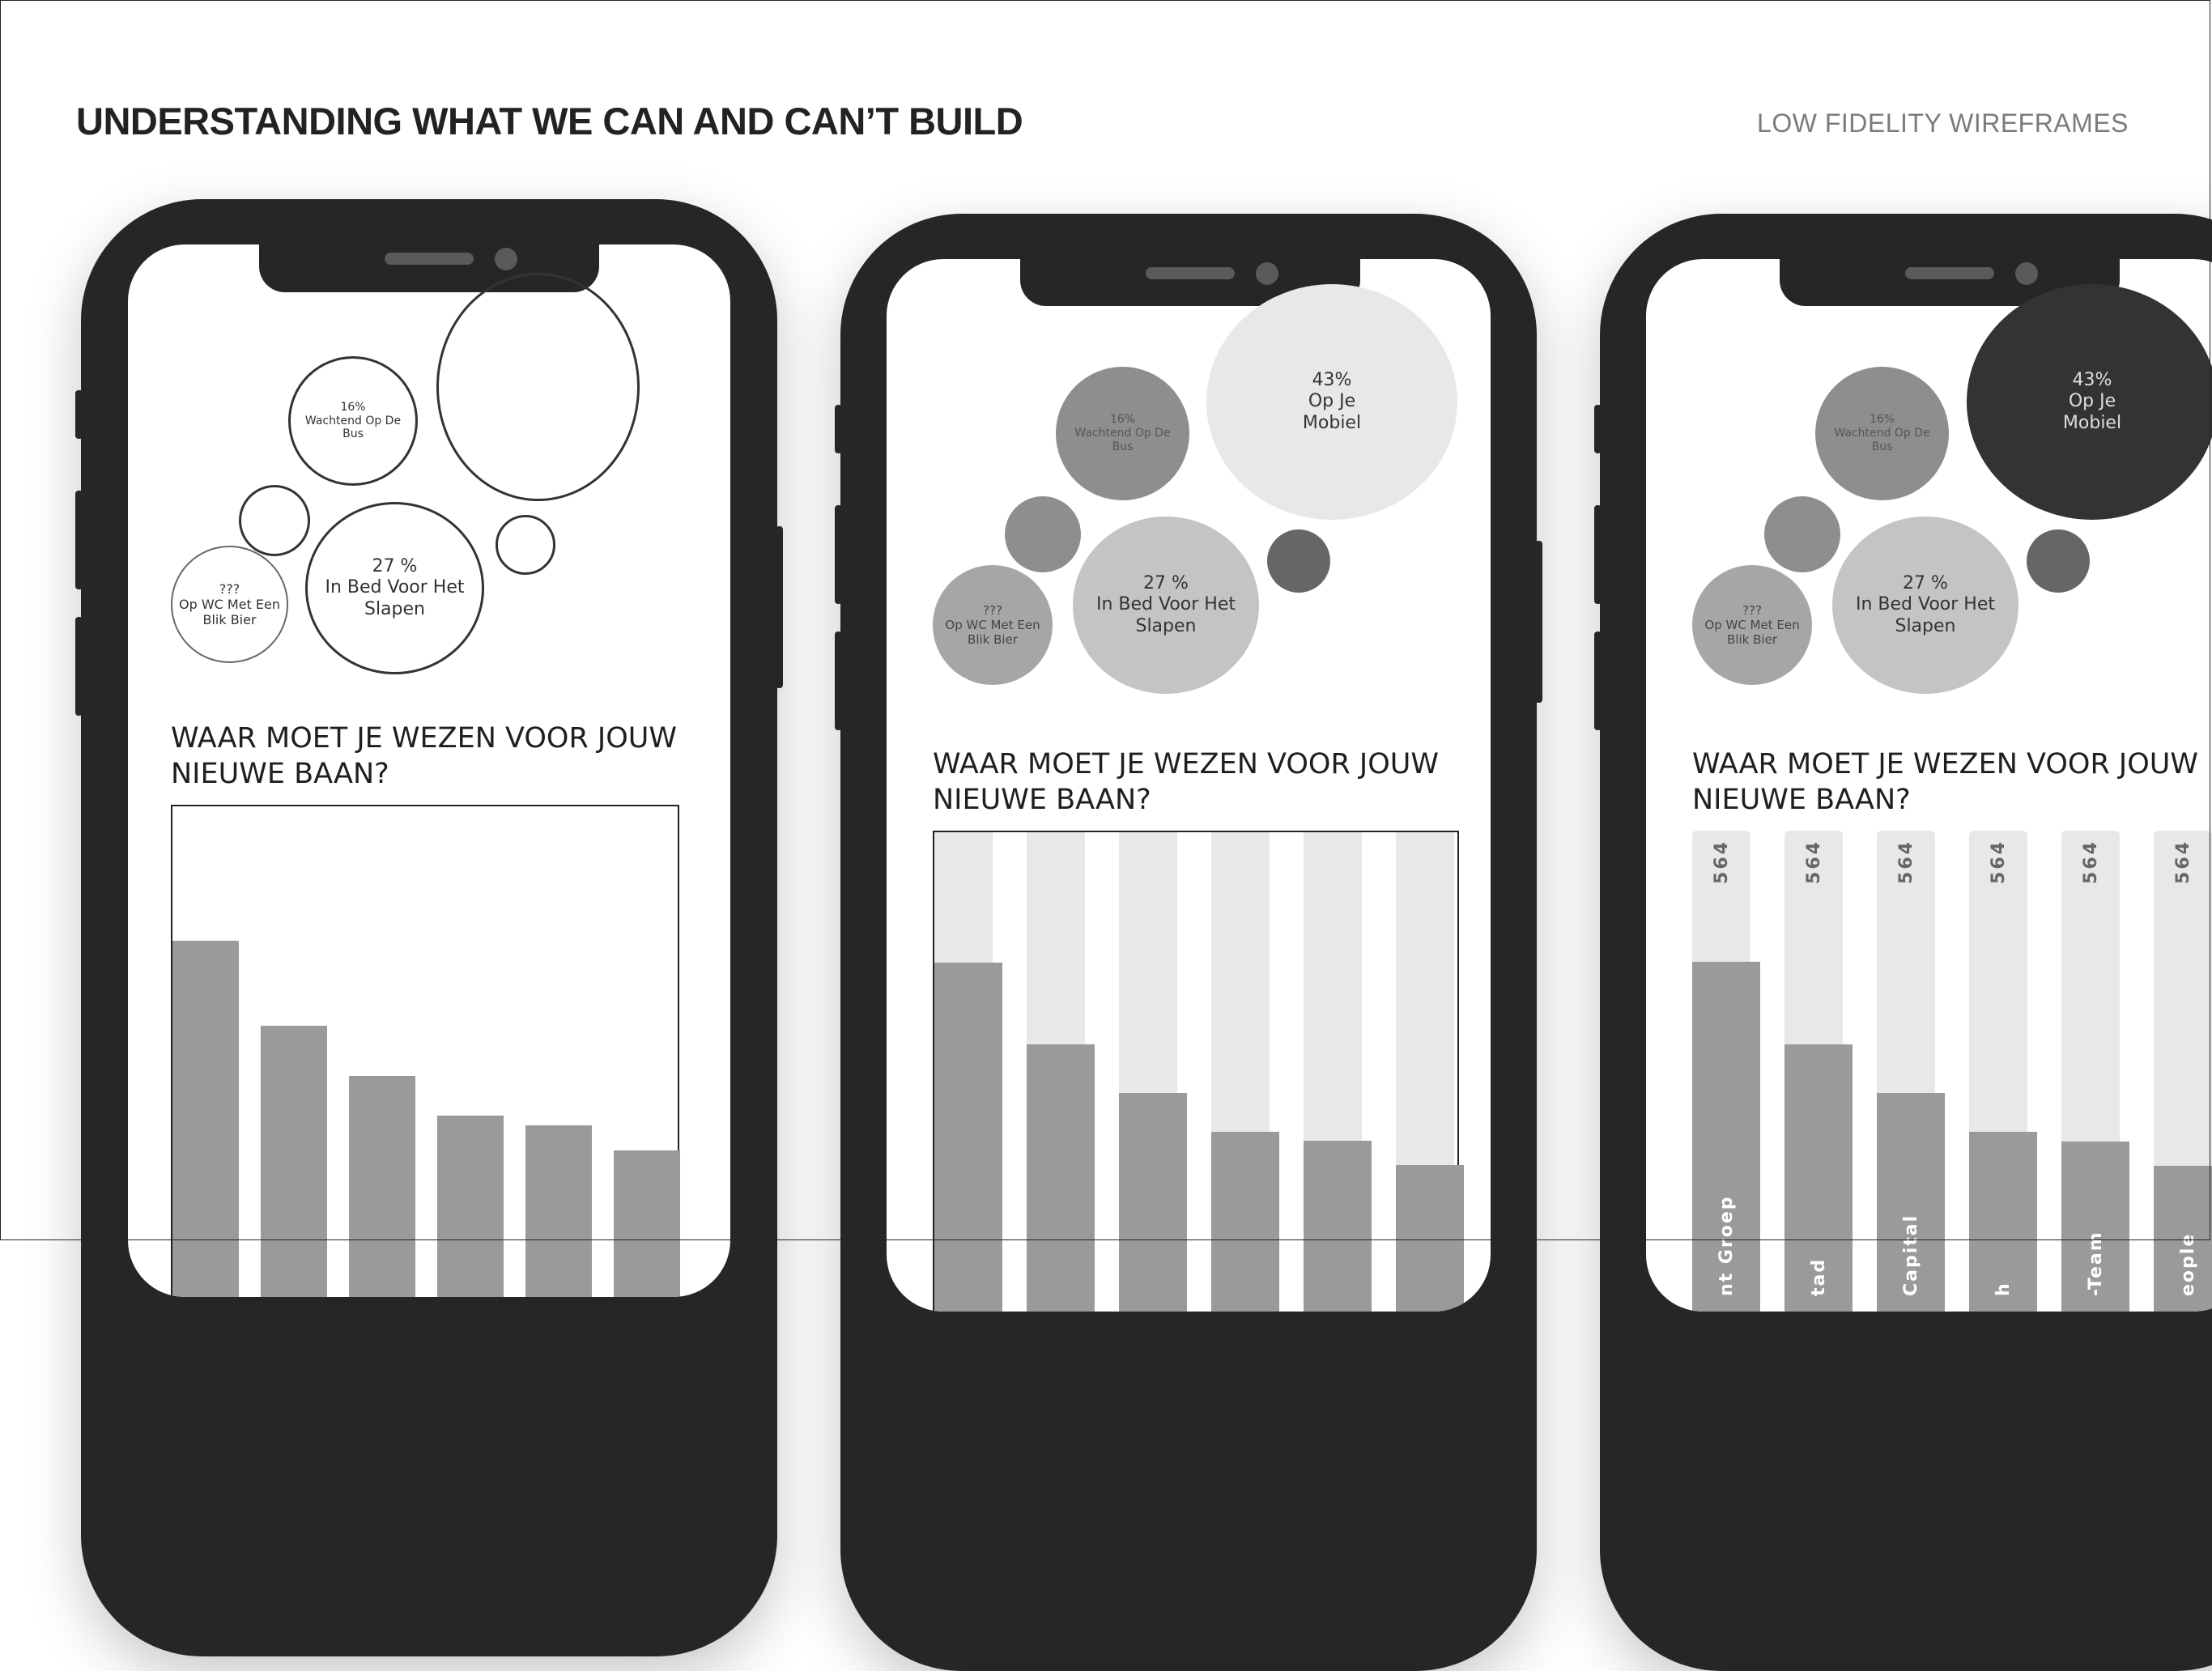  What do you see at coordinates (1911, 1202) in the screenshot?
I see `bar: Capital` at bounding box center [1911, 1202].